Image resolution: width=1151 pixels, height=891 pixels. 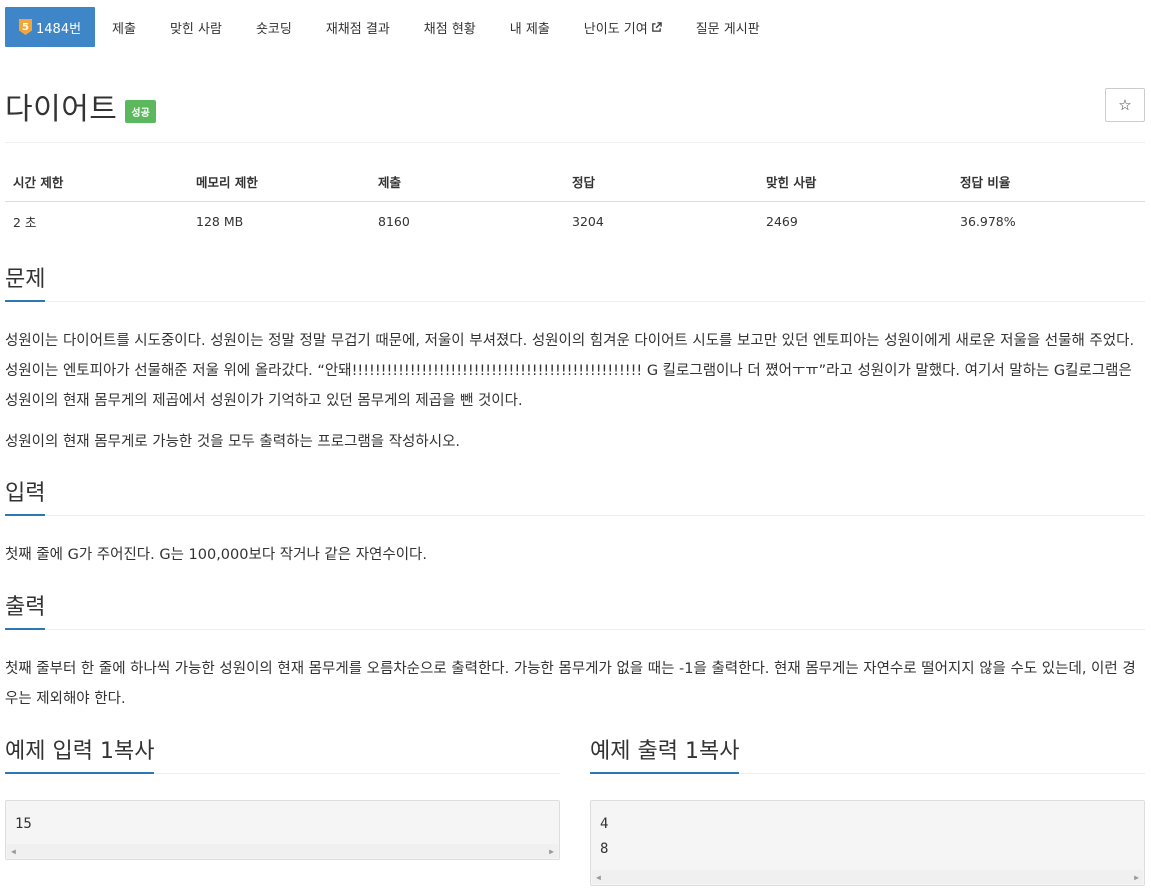 What do you see at coordinates (782, 221) in the screenshot?
I see `value-solved-users: 2469` at bounding box center [782, 221].